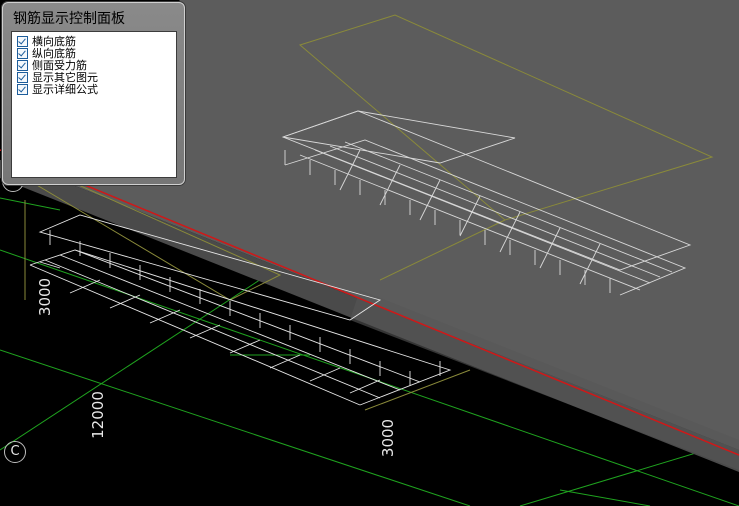 The height and width of the screenshot is (506, 739). I want to click on panel-title: 钢筋显示控制面板, so click(69, 19).